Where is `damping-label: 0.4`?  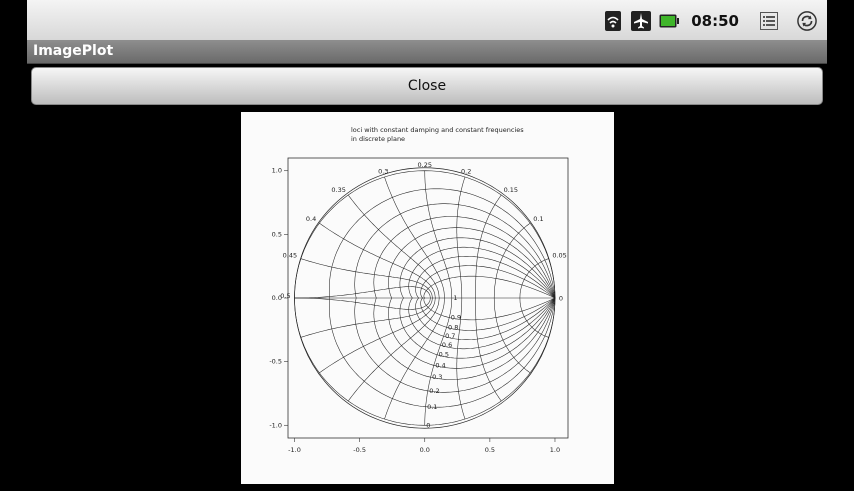
damping-label: 0.4 is located at coordinates (440, 365).